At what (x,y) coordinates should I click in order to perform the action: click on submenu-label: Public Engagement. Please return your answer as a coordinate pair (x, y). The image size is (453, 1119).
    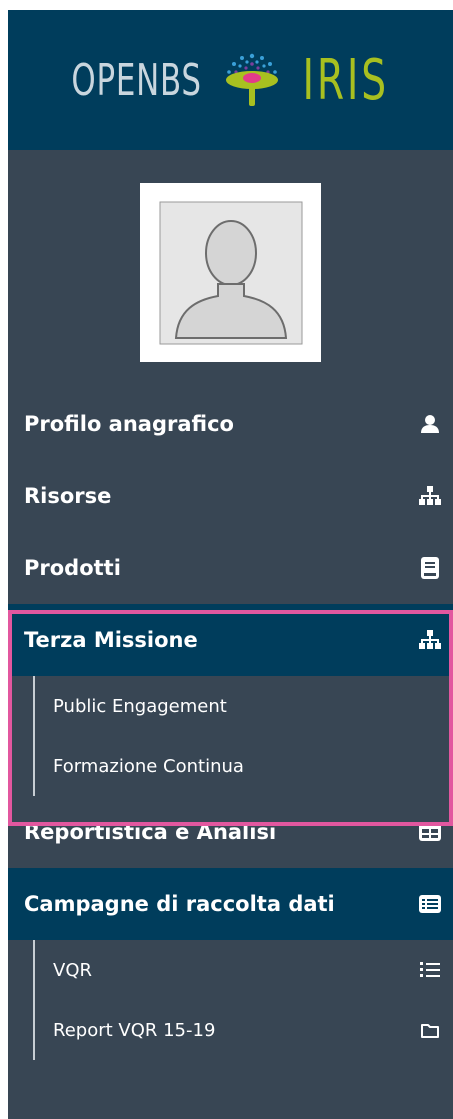
    Looking at the image, I should click on (140, 706).